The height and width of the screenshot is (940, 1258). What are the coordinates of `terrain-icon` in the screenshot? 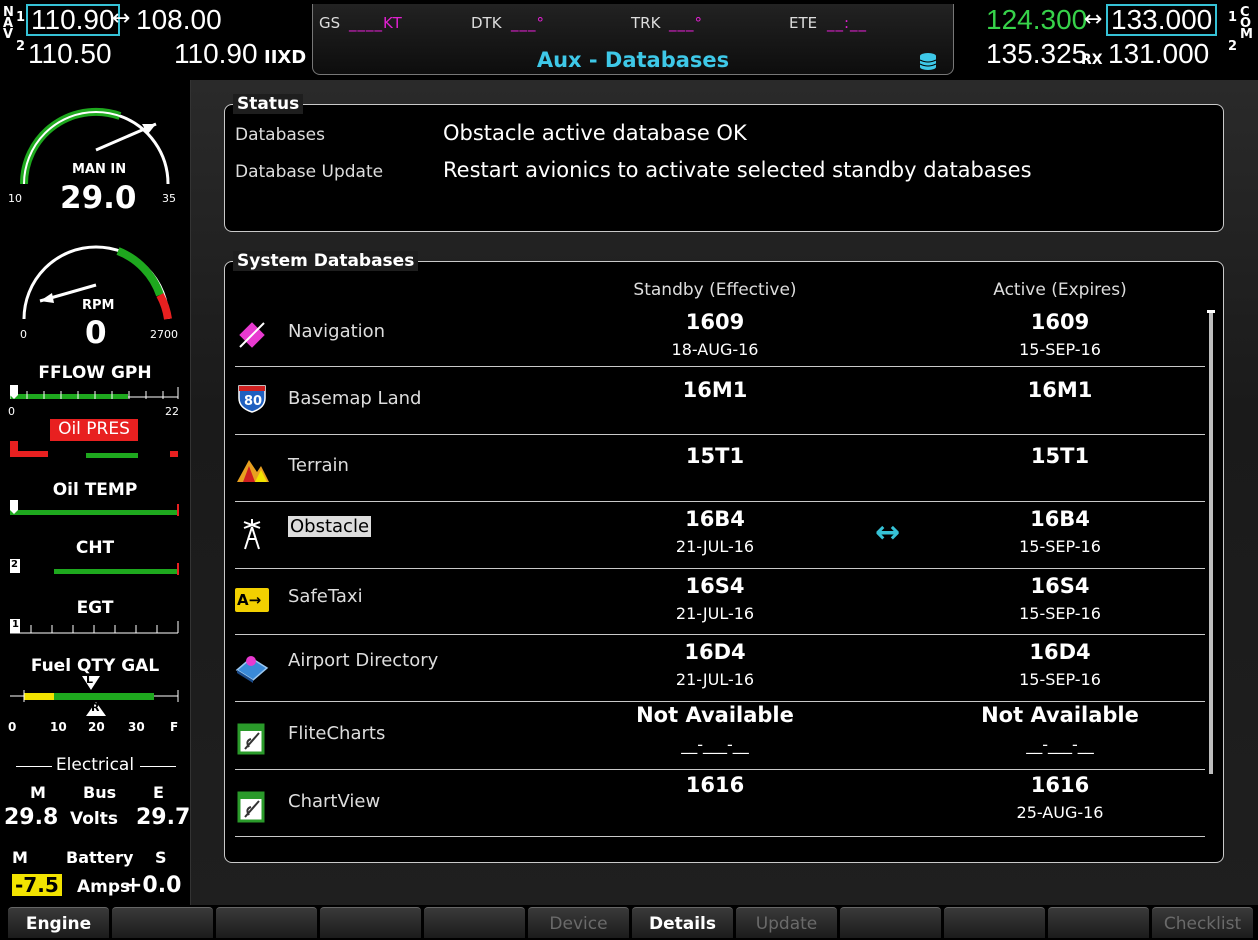 It's located at (253, 471).